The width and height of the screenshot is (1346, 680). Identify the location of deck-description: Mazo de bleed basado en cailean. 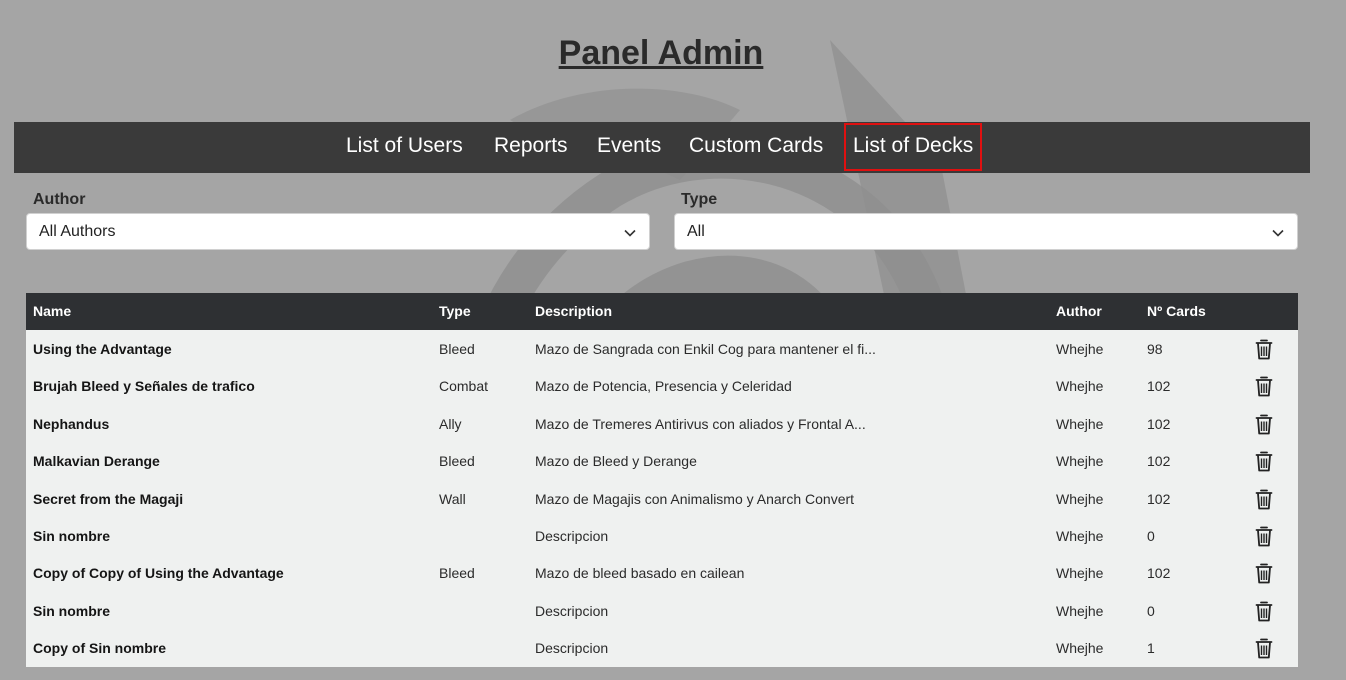
(640, 573).